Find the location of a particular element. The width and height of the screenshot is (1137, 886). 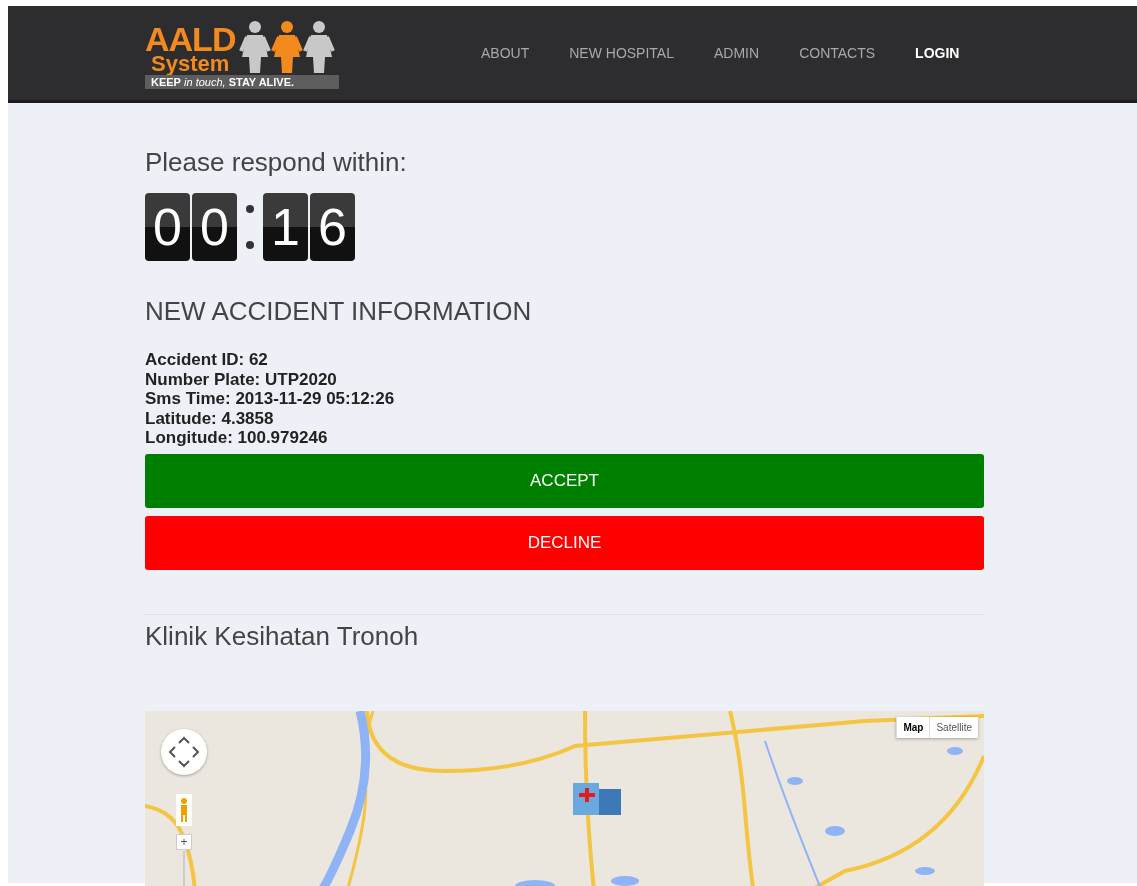

logo: AALD System KEEP in touch, STAY ALIVE. is located at coordinates (243, 53).